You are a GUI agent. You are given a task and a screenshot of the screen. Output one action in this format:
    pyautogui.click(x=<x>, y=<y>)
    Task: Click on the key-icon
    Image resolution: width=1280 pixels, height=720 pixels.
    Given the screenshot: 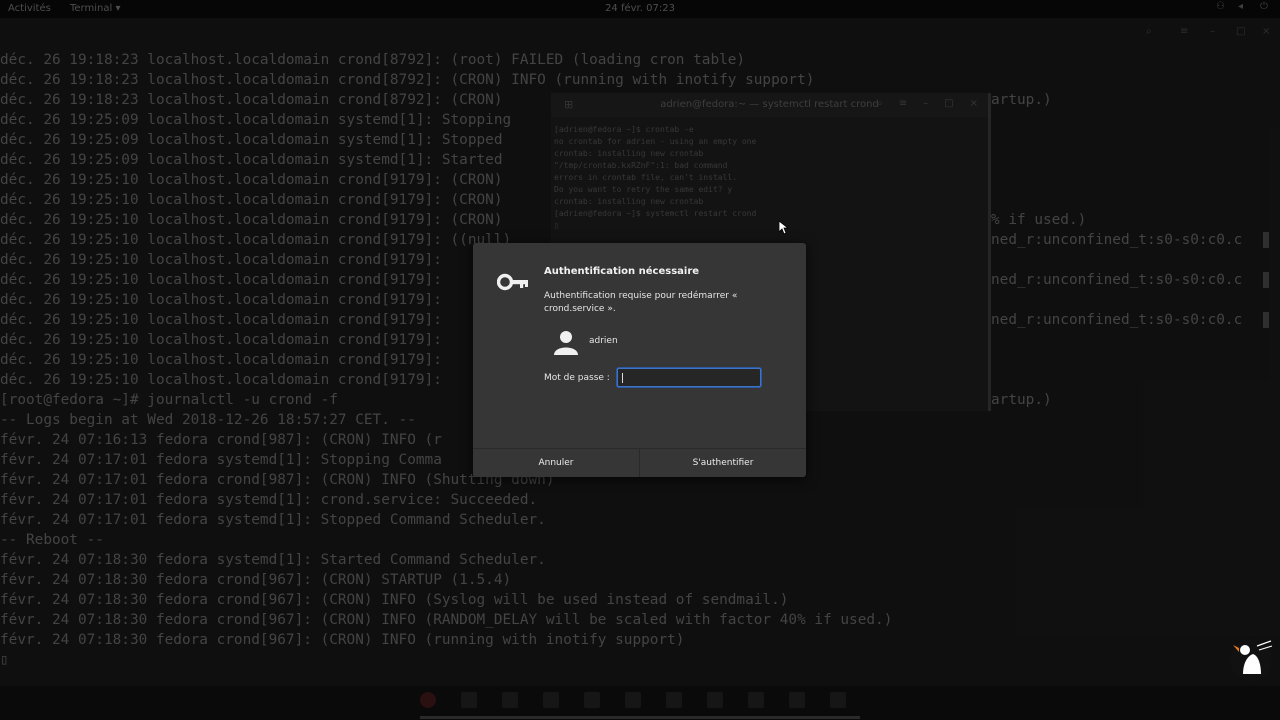 What is the action you would take?
    pyautogui.click(x=512, y=282)
    